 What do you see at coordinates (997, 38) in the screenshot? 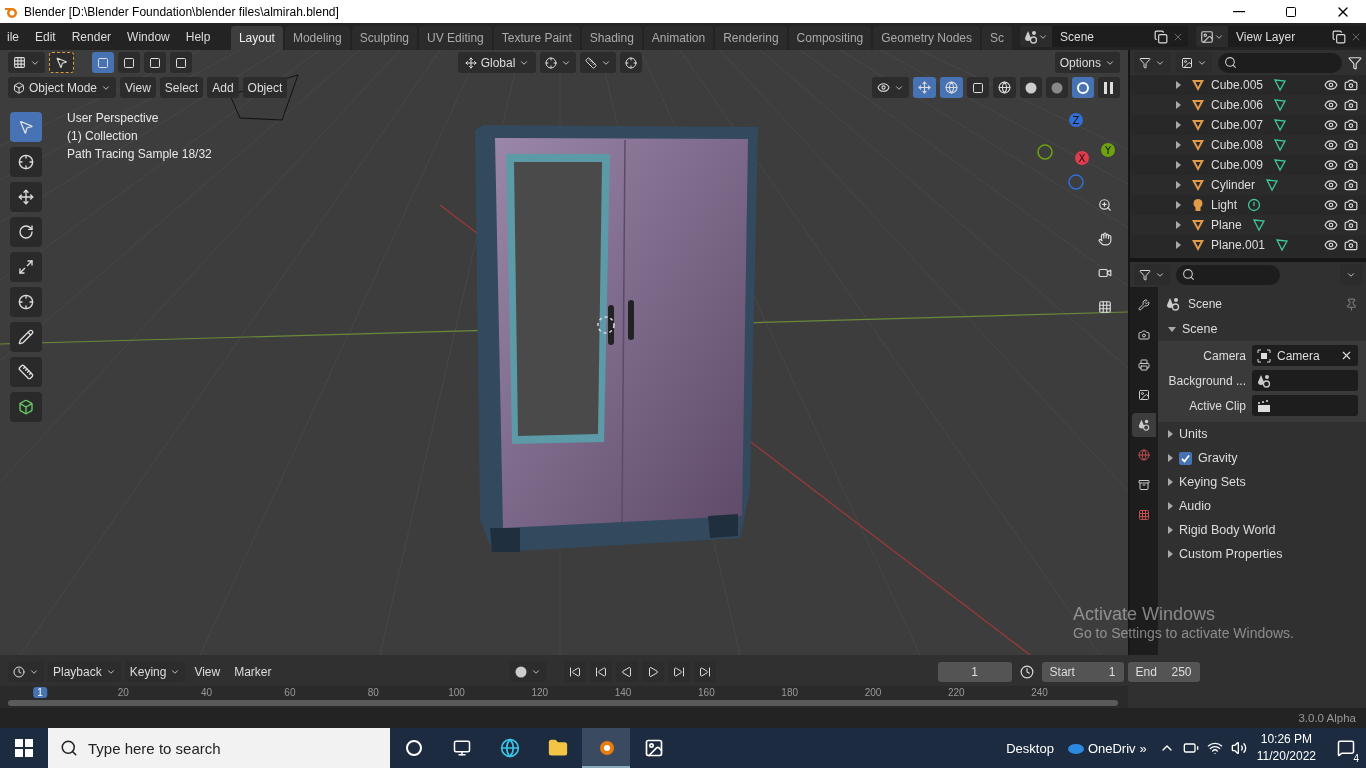
I see `workspace-tab: Sc` at bounding box center [997, 38].